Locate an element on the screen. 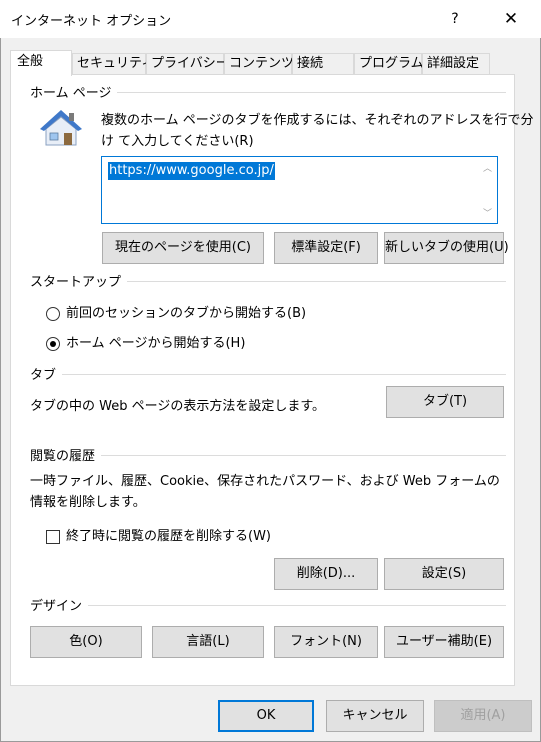  history-settings-button: 設定(S) is located at coordinates (444, 574).